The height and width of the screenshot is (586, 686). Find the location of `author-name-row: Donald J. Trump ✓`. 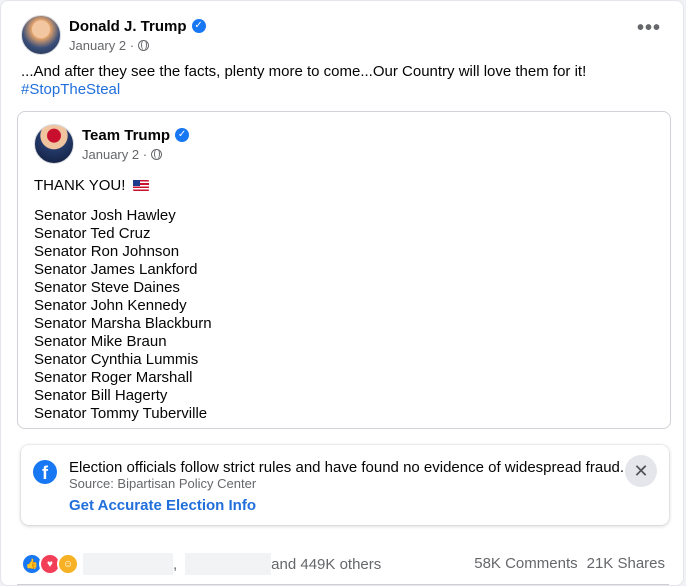

author-name-row: Donald J. Trump ✓ is located at coordinates (137, 26).